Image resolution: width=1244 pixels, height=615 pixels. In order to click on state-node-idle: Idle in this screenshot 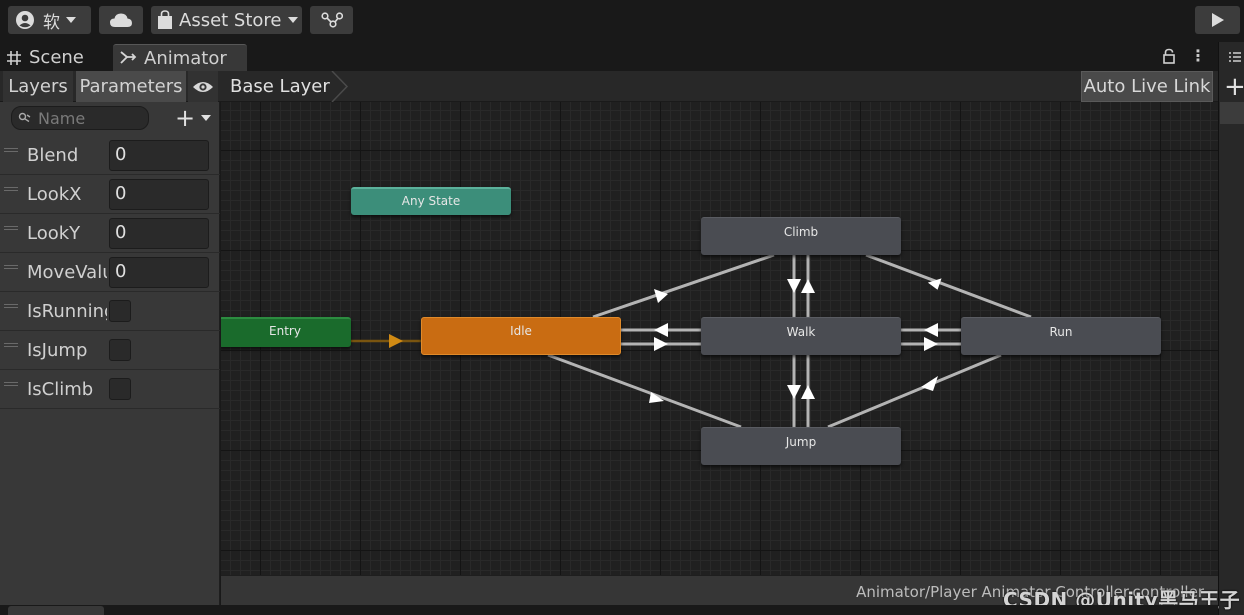, I will do `click(521, 336)`.